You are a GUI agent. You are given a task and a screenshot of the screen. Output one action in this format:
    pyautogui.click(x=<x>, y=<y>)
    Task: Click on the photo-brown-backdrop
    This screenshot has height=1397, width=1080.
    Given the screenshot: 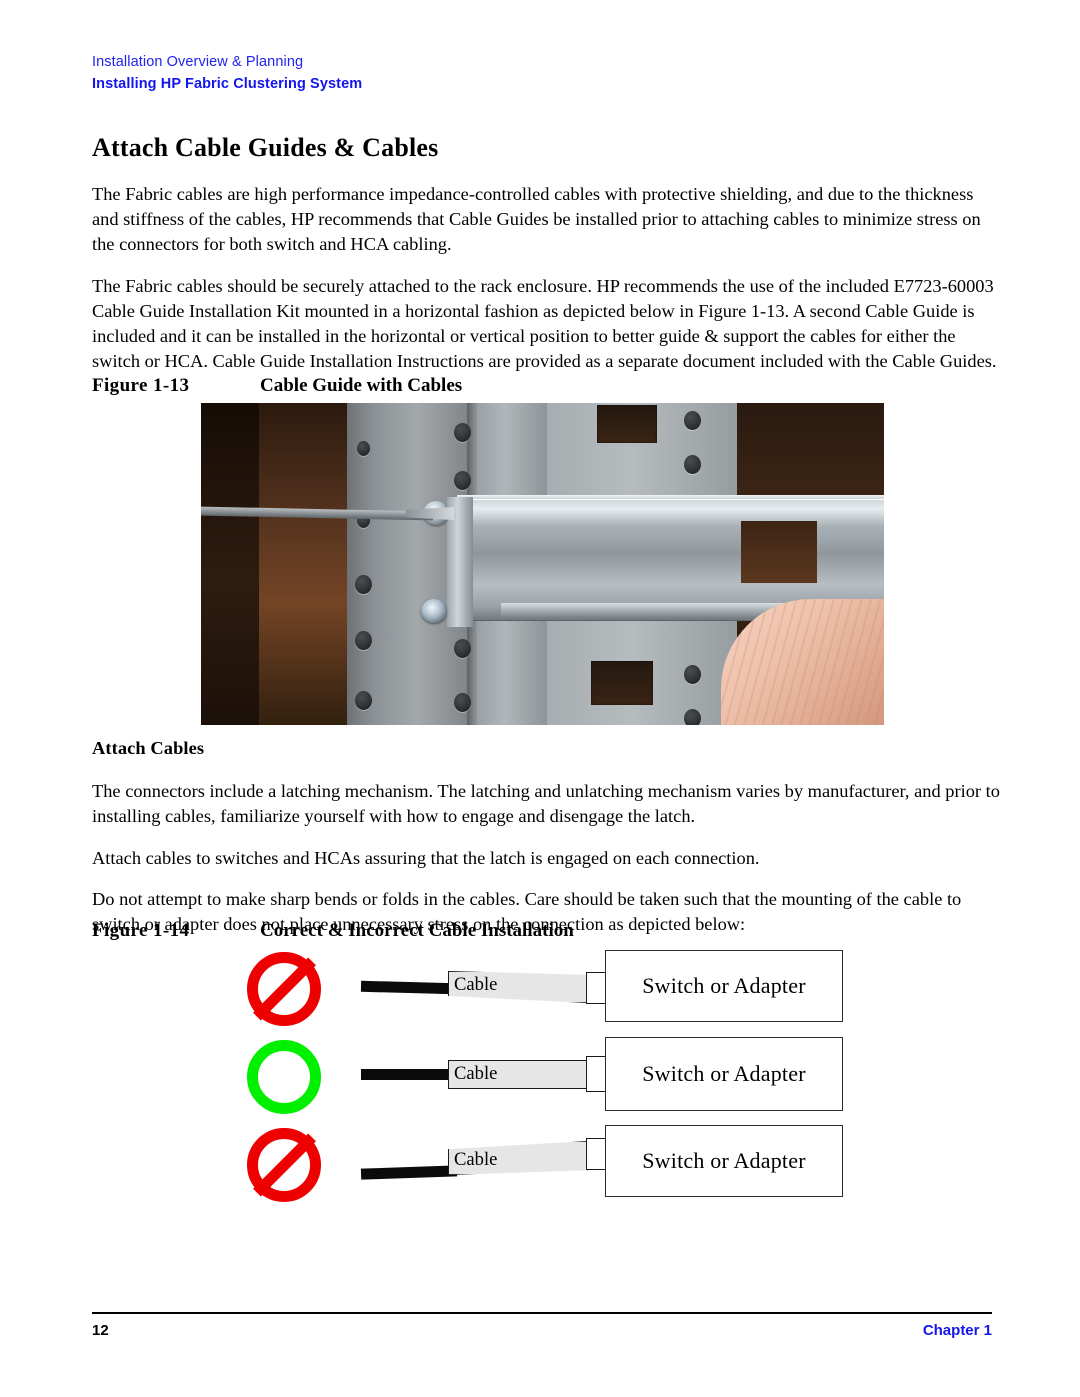 What is the action you would take?
    pyautogui.click(x=303, y=564)
    